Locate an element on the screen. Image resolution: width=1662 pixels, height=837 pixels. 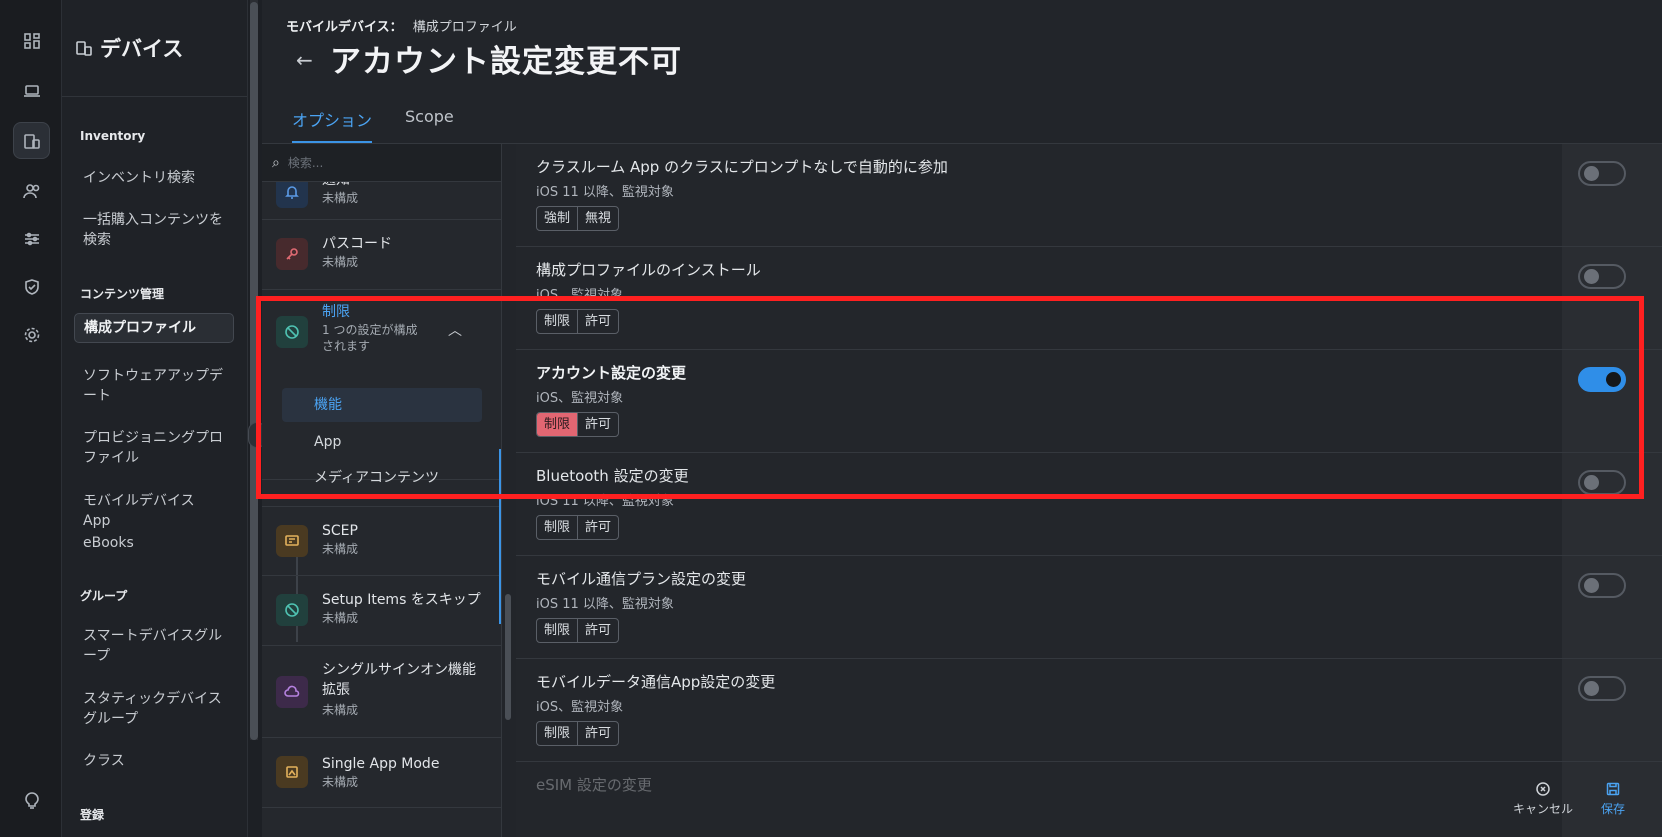
nav-item-smart-groups: スマートデバイスグループ is located at coordinates (154, 646).